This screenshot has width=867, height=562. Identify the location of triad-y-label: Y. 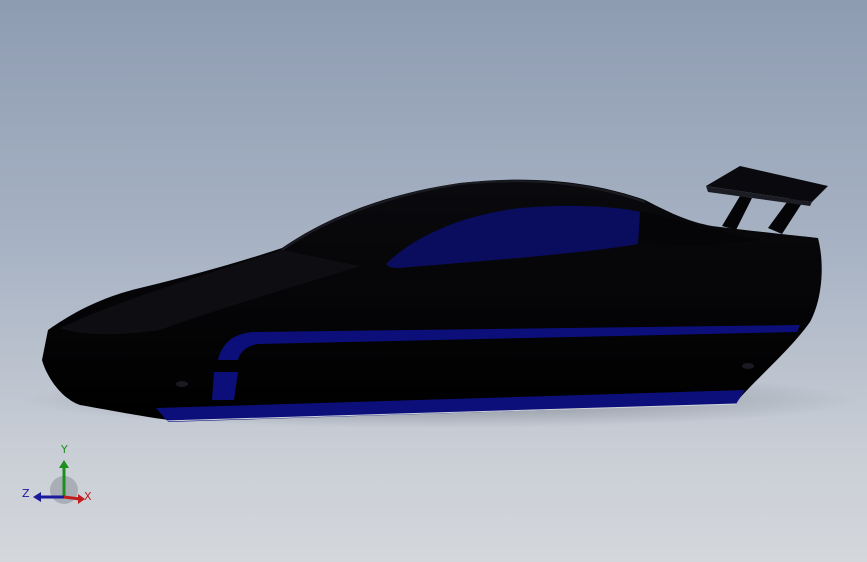
(64, 449).